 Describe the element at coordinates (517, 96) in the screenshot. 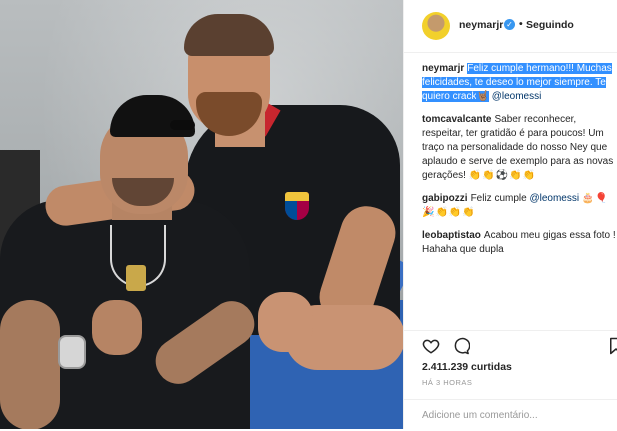

I see `caption-mention: @leomessi` at that location.